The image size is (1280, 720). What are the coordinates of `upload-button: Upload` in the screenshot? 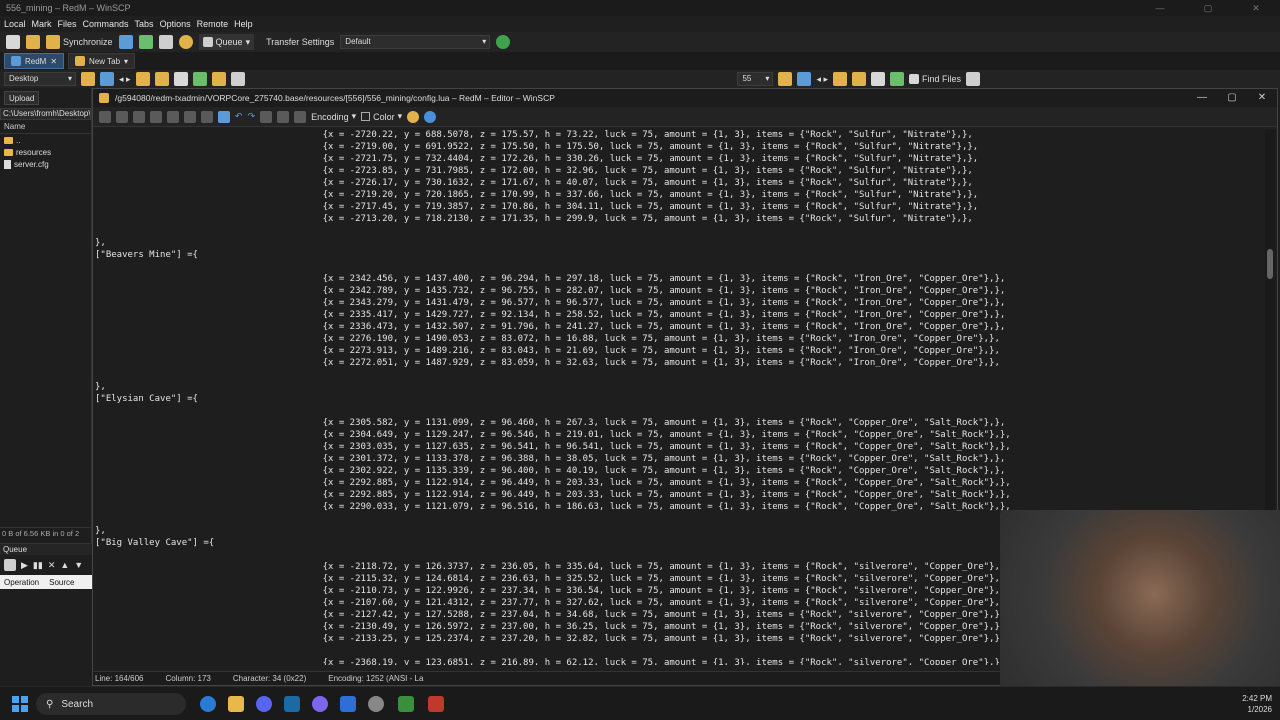 It's located at (22, 98).